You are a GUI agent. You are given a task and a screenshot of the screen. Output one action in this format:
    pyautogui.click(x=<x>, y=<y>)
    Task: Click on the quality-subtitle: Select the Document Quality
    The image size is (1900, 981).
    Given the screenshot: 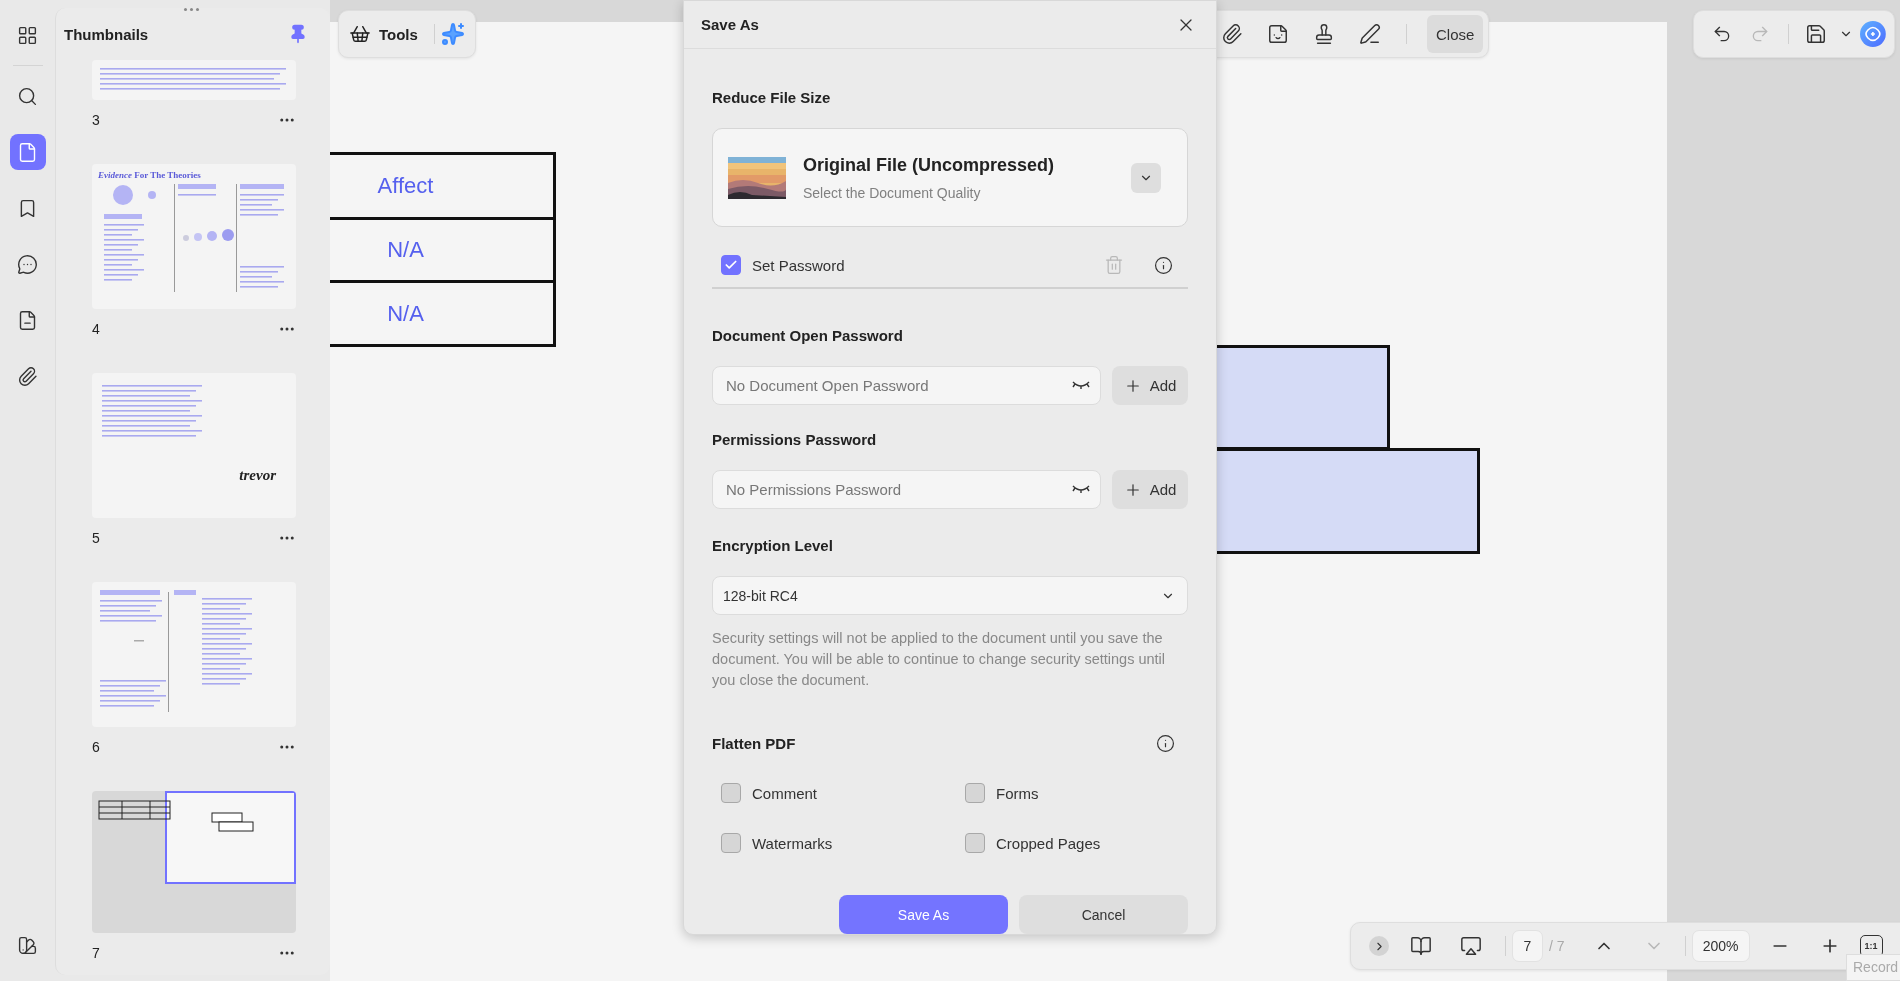 What is the action you would take?
    pyautogui.click(x=892, y=192)
    